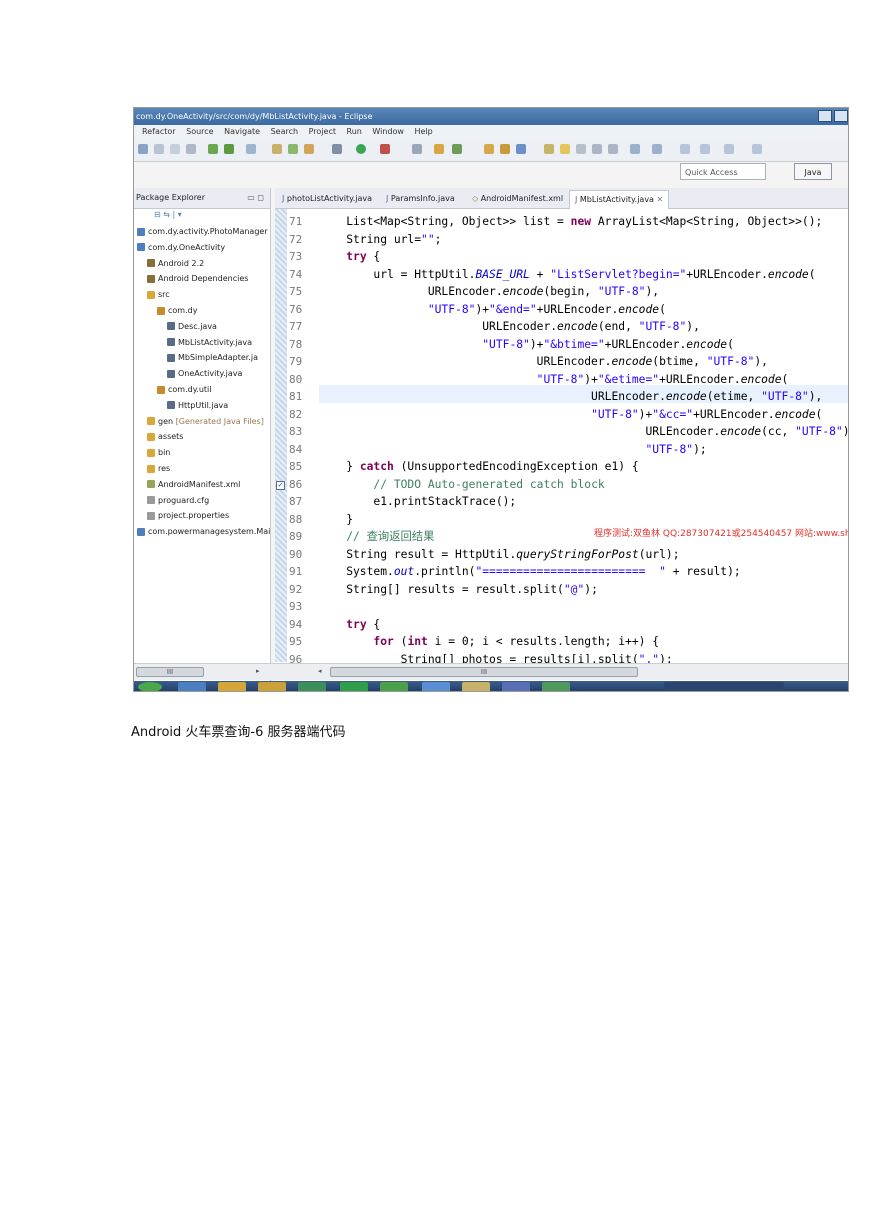 This screenshot has width=869, height=1228. Describe the element at coordinates (296, 554) in the screenshot. I see `line-number: 90` at that location.